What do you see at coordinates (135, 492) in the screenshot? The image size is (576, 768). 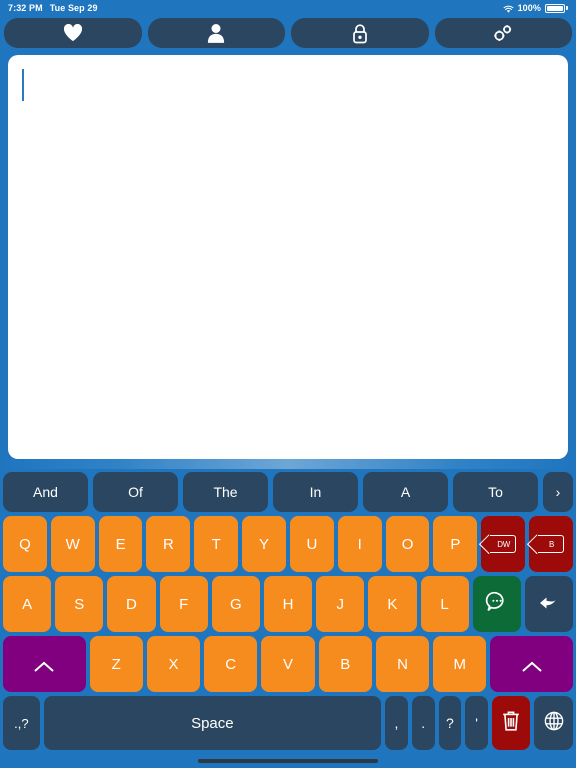 I see `suggestion-item: Of` at bounding box center [135, 492].